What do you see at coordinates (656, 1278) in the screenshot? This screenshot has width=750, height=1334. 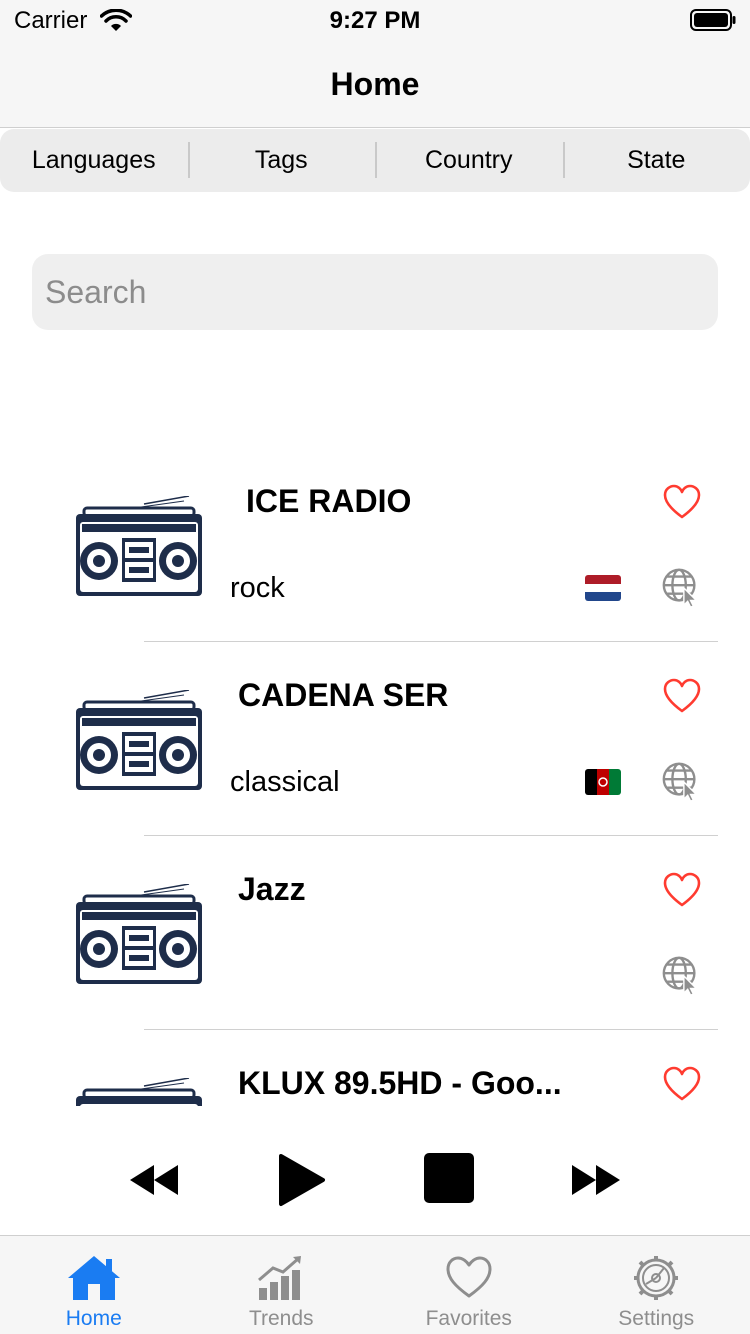 I see `gear-icon` at bounding box center [656, 1278].